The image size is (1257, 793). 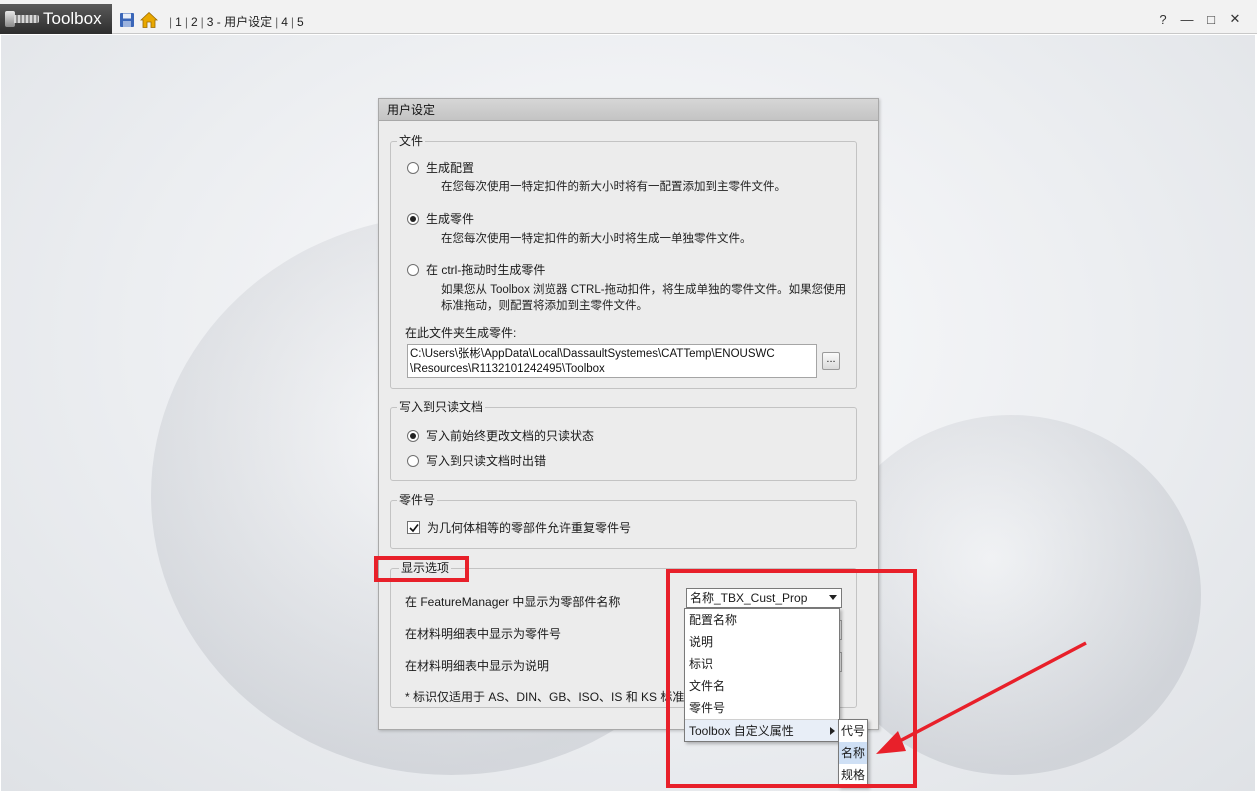 I want to click on readonly-group-legend: 写入到只读文档, so click(x=441, y=407).